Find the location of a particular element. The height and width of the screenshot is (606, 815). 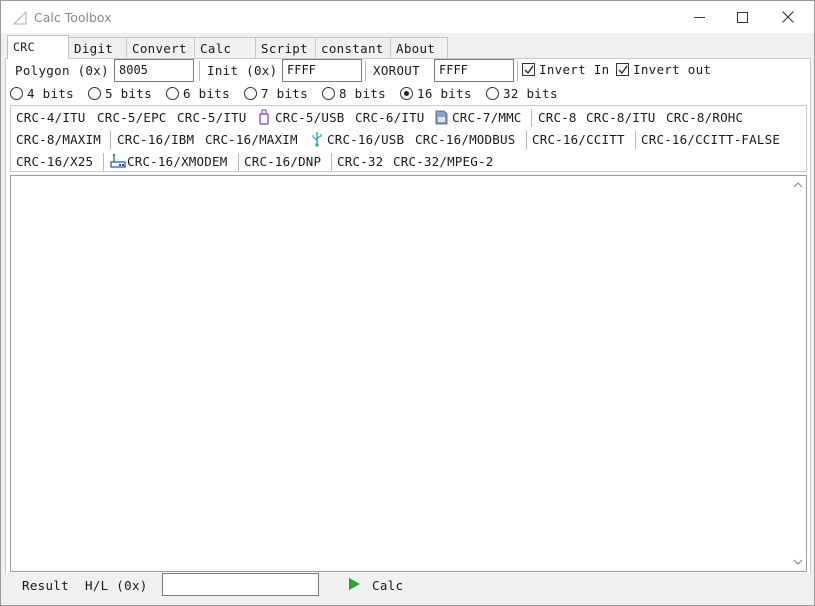

result-label: Result is located at coordinates (45, 585).